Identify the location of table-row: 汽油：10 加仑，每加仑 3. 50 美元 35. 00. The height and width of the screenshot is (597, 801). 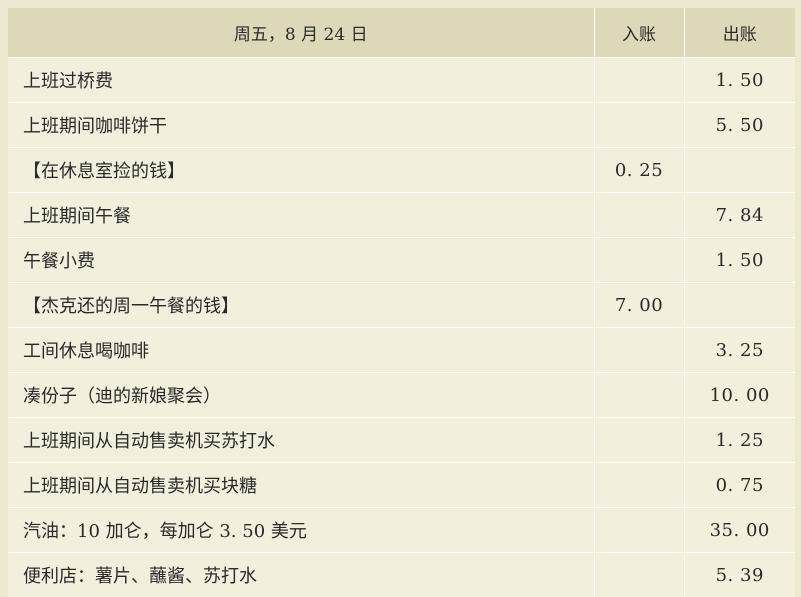
(401, 530).